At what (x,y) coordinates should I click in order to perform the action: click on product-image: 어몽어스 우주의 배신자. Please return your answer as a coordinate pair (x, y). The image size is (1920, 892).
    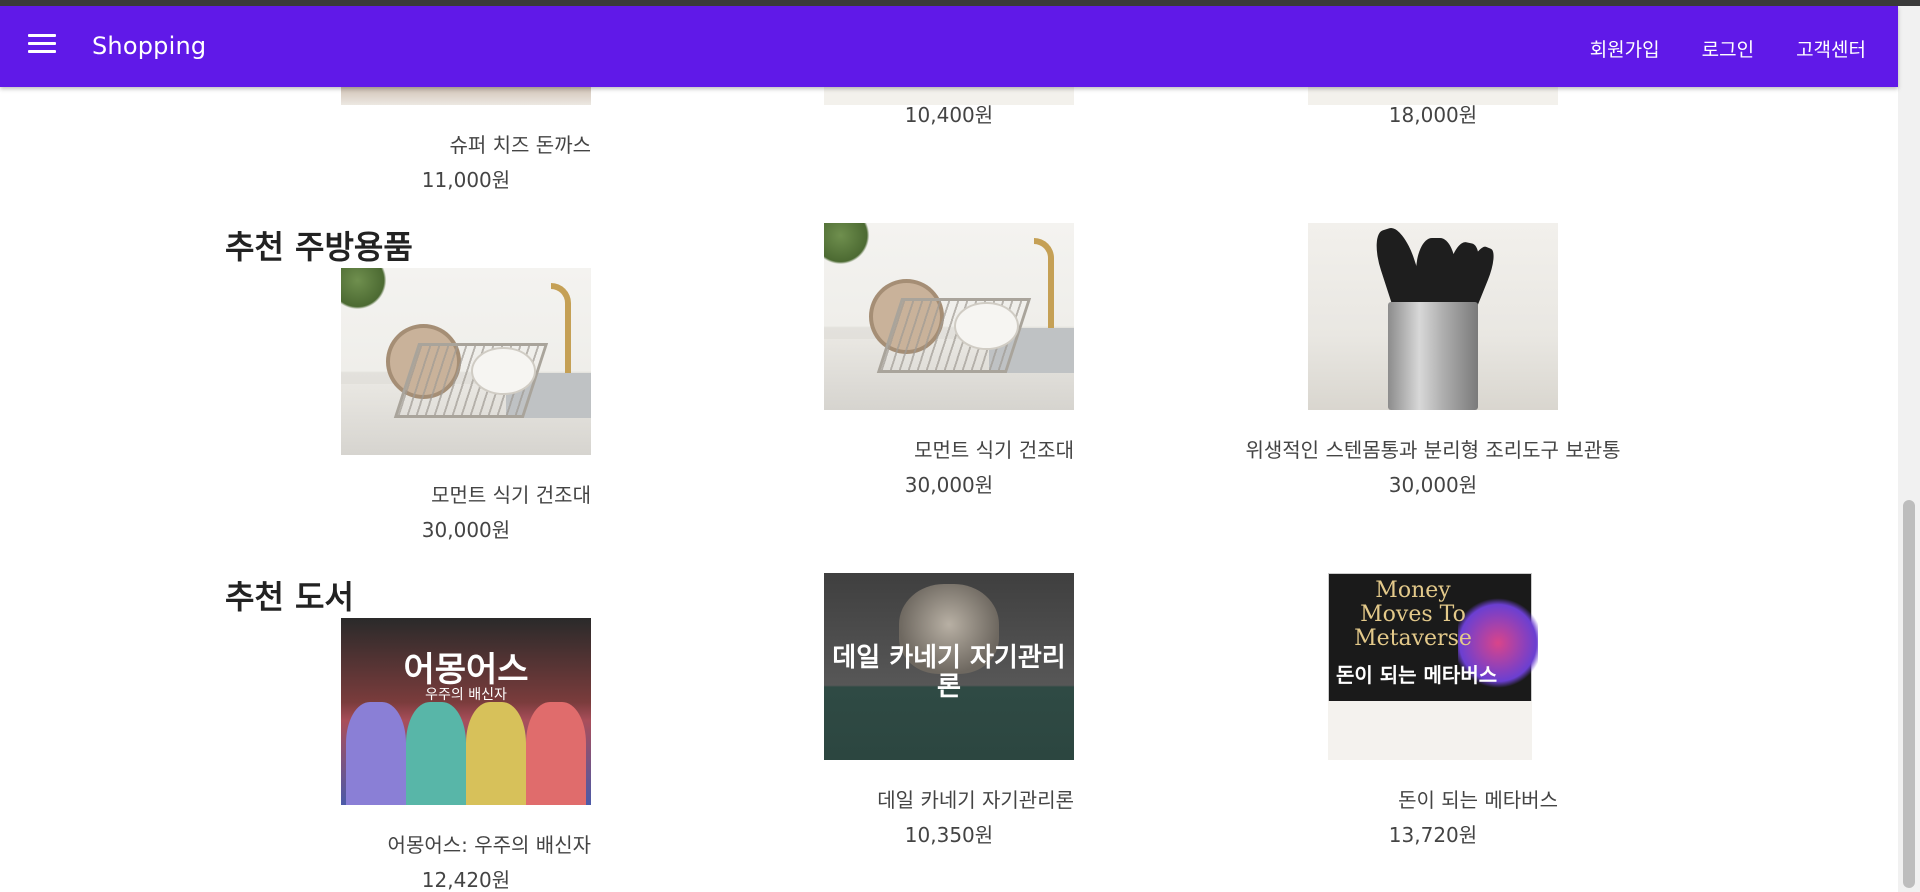
    Looking at the image, I should click on (466, 711).